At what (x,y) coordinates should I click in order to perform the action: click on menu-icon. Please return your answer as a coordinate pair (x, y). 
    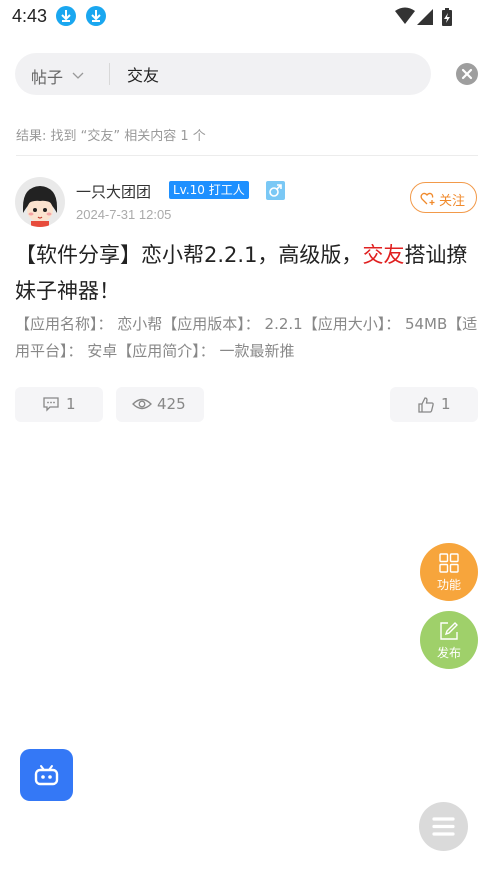
    Looking at the image, I should click on (443, 826).